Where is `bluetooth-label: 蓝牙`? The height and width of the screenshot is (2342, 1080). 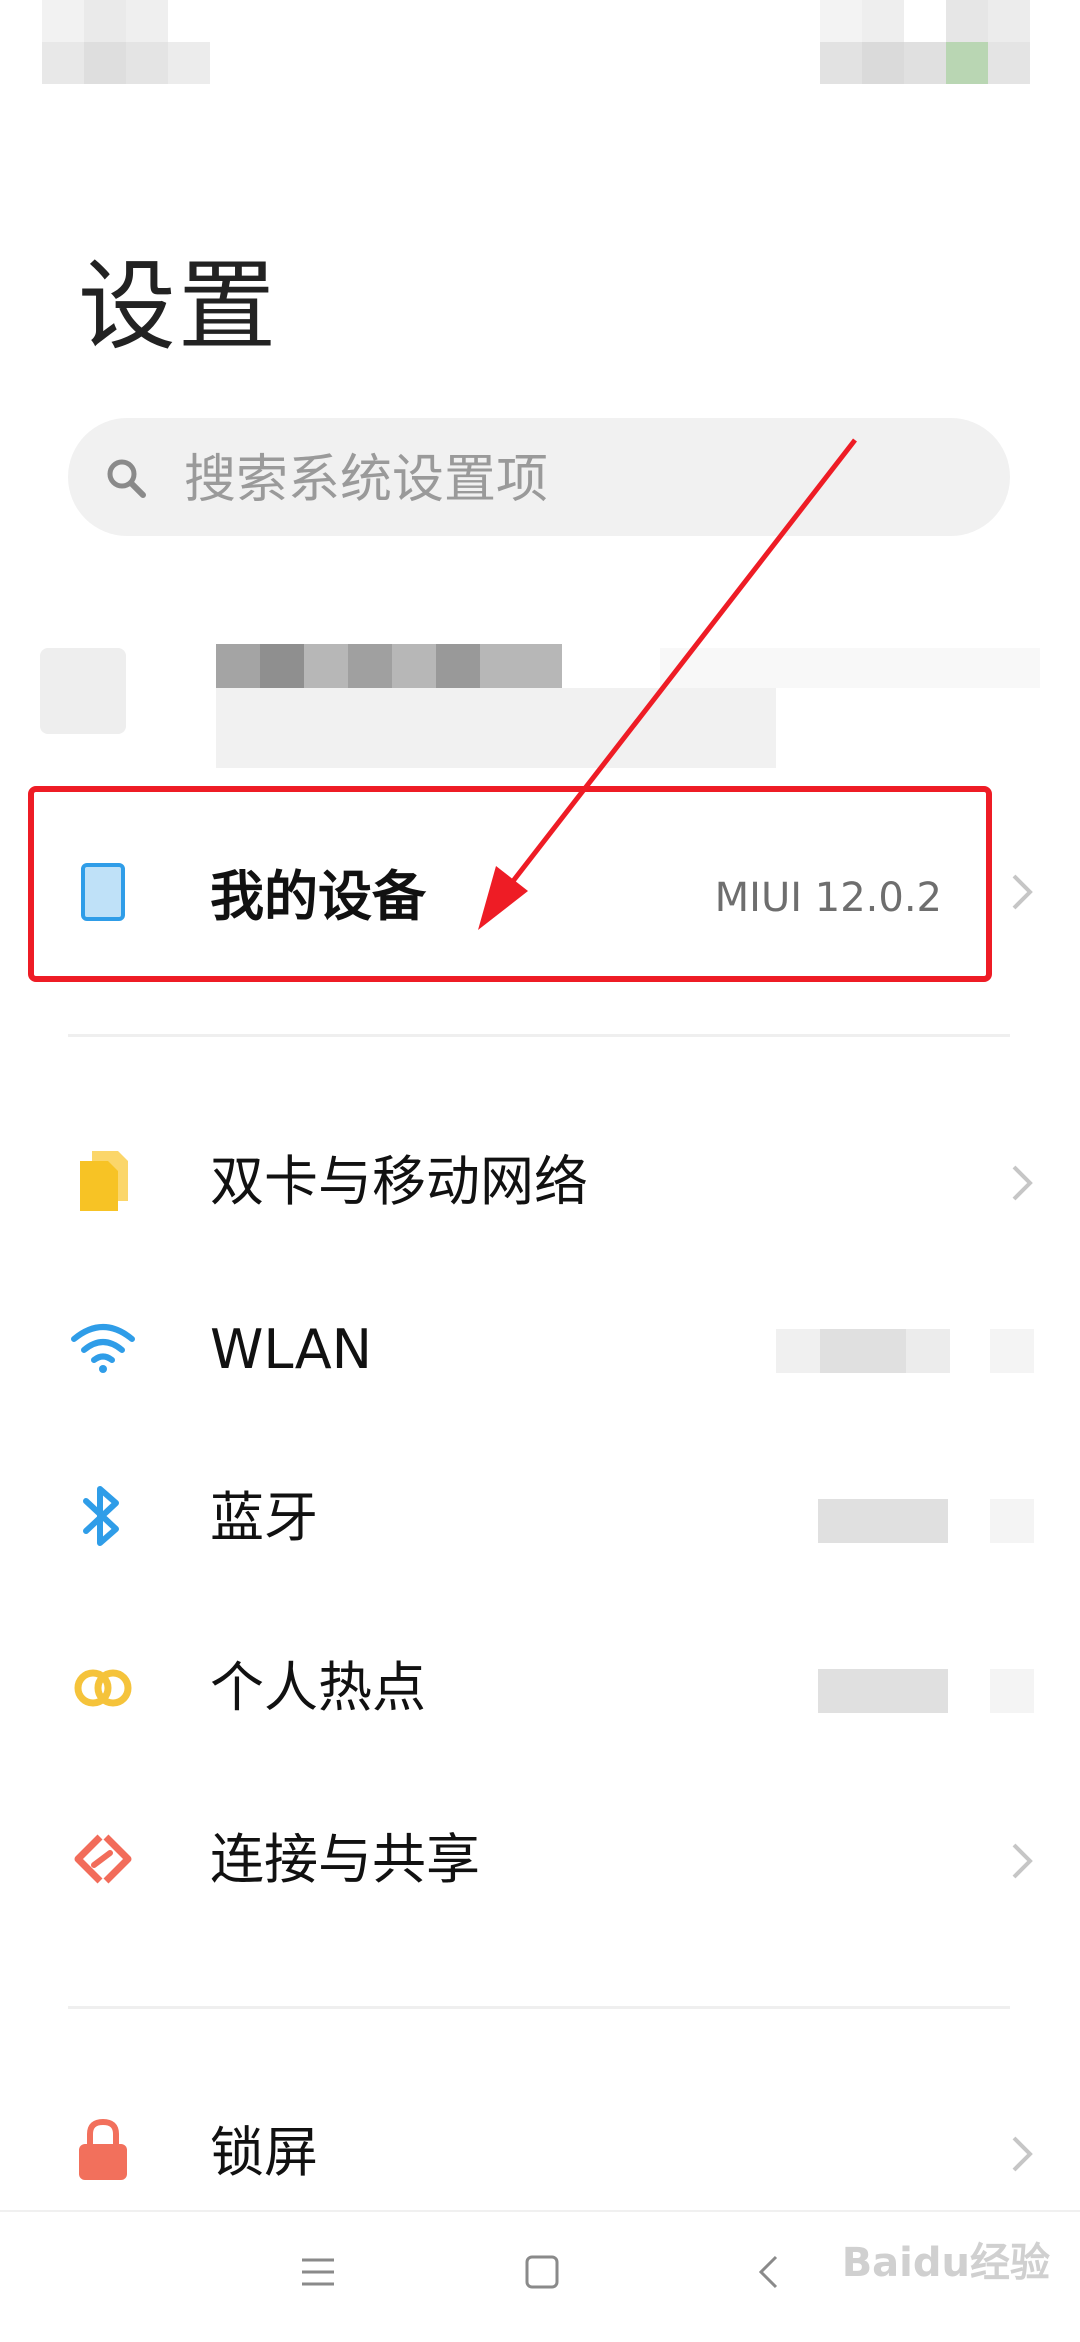
bluetooth-label: 蓝牙 is located at coordinates (264, 1517).